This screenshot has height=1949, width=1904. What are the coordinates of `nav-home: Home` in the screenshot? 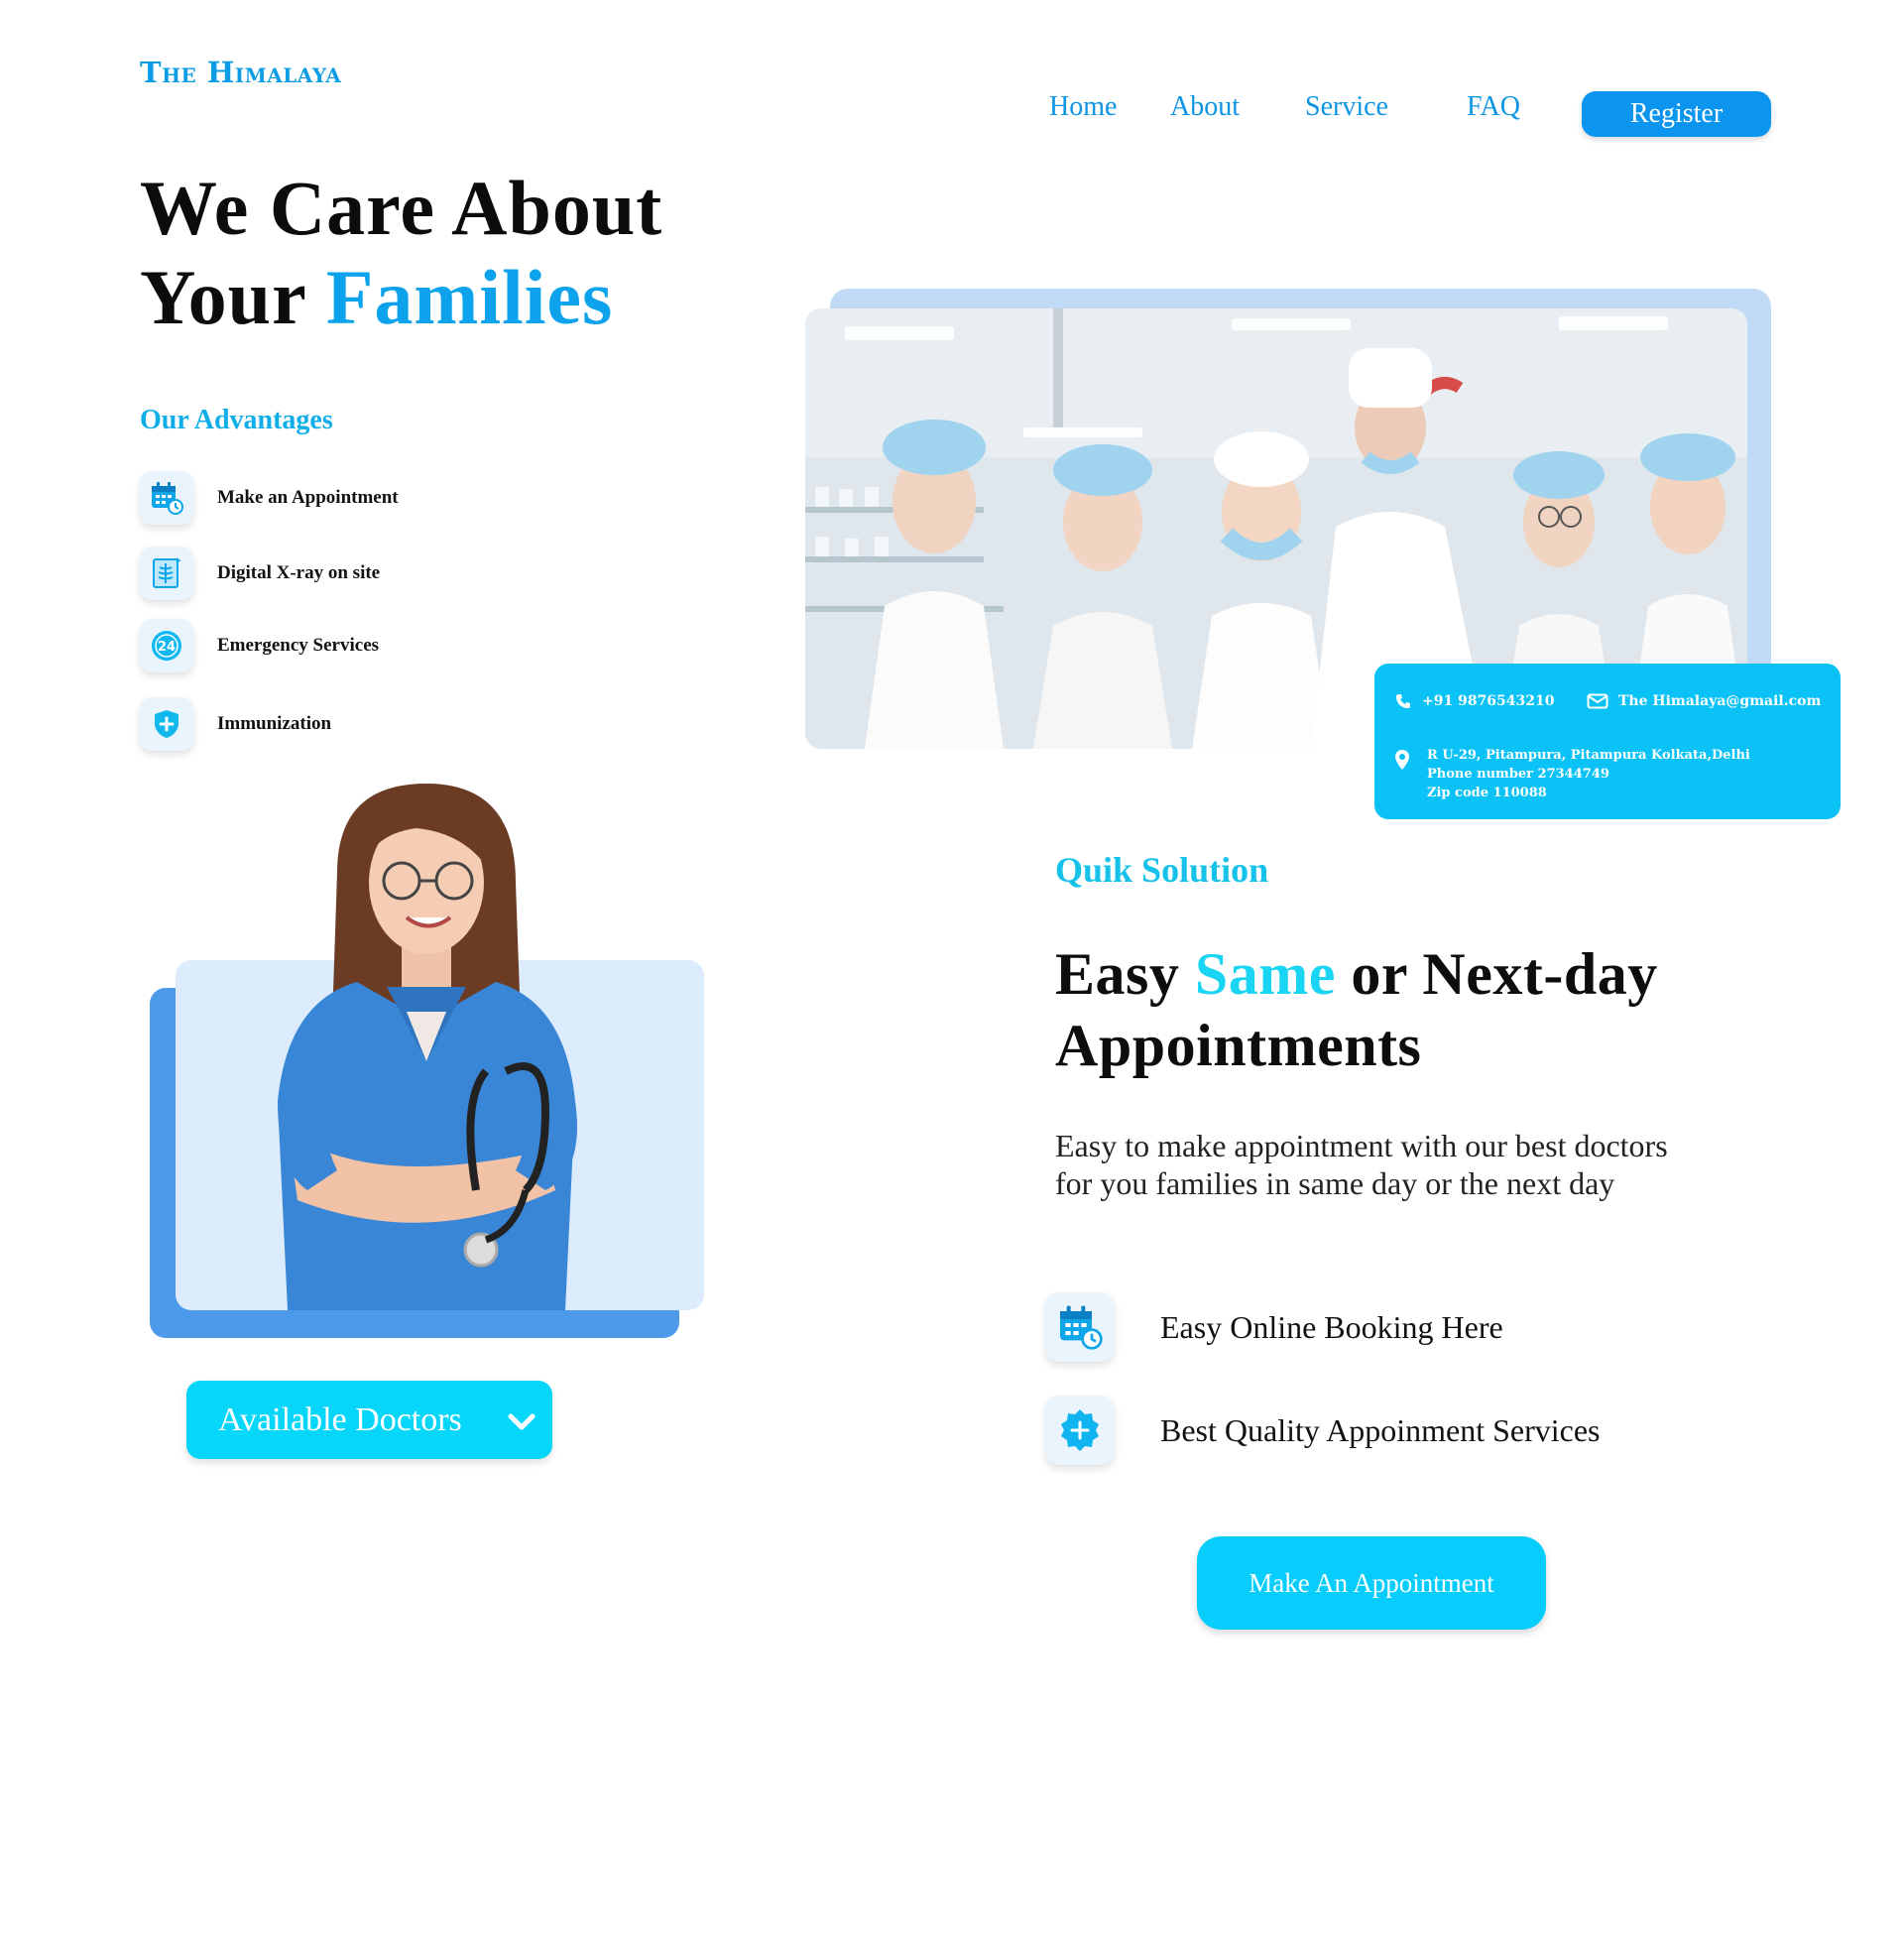 It's located at (1083, 107).